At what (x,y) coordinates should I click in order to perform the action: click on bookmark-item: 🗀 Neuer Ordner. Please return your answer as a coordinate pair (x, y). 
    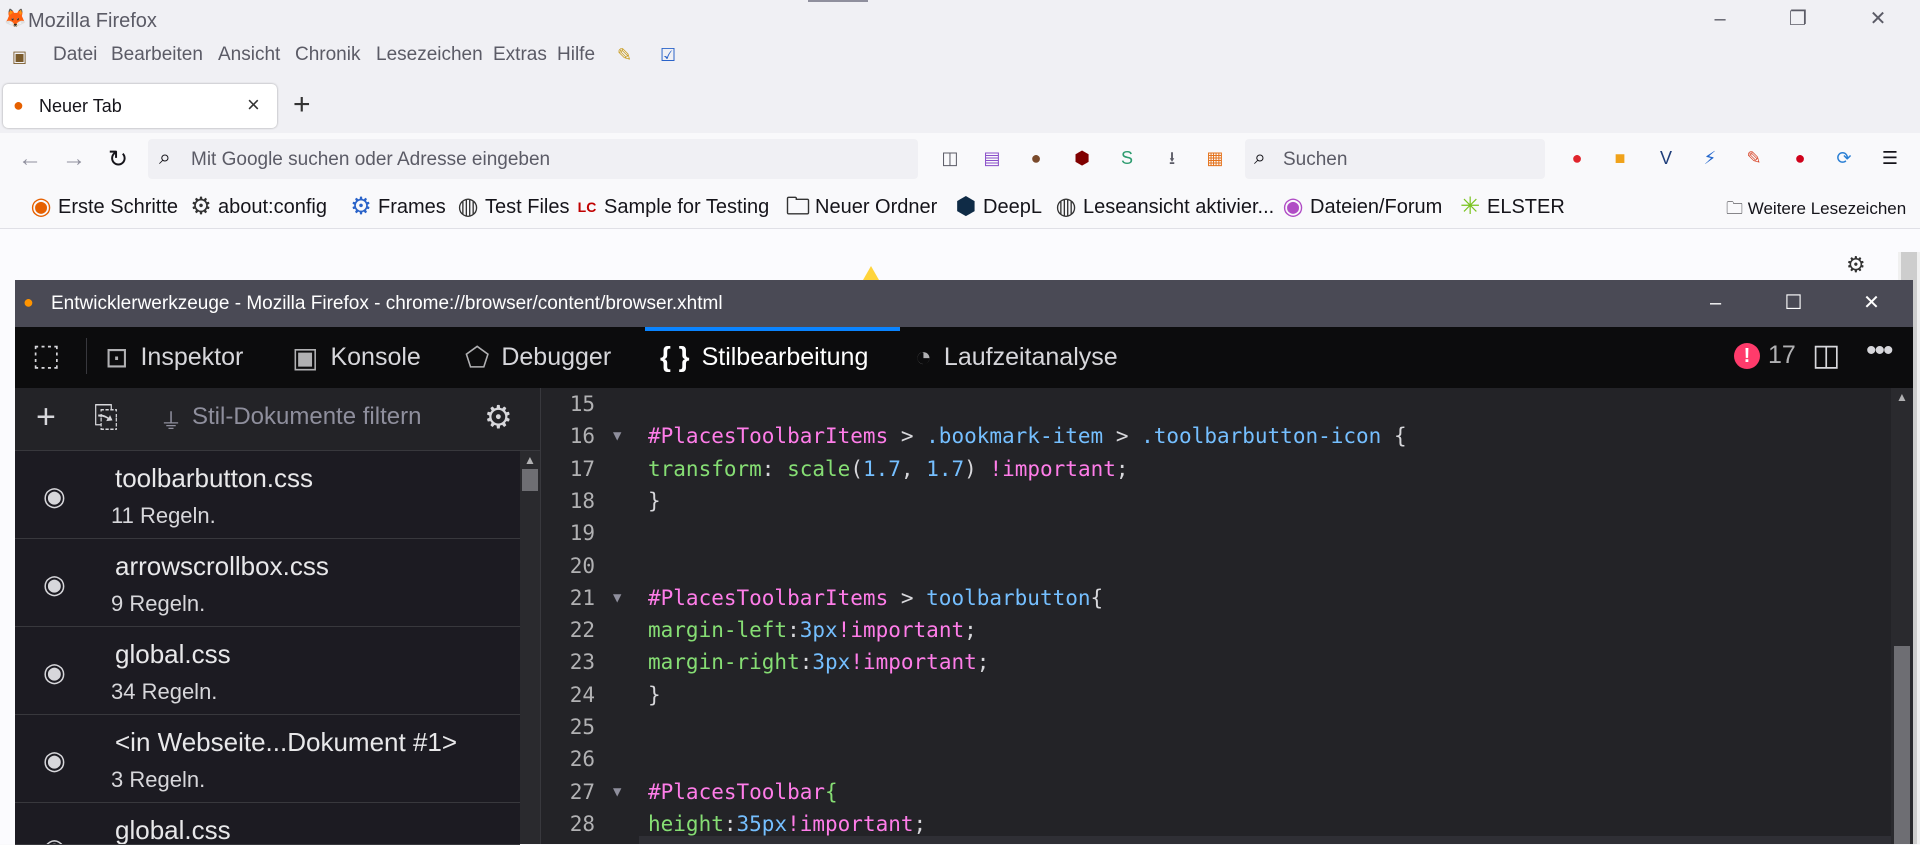
    Looking at the image, I should click on (861, 207).